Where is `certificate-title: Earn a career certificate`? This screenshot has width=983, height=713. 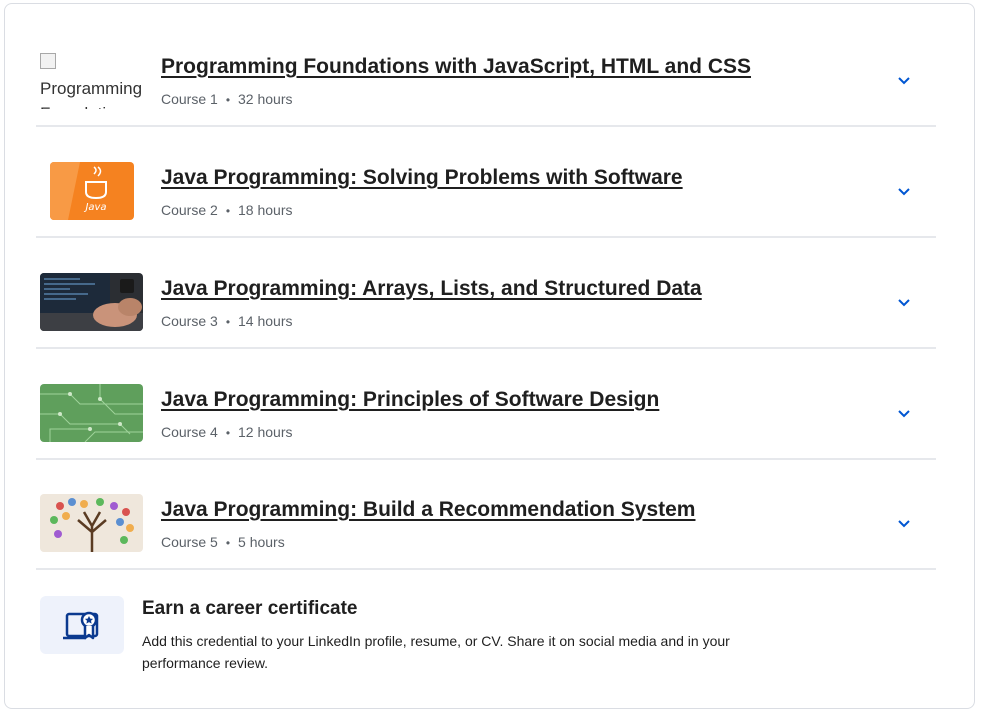 certificate-title: Earn a career certificate is located at coordinates (250, 608).